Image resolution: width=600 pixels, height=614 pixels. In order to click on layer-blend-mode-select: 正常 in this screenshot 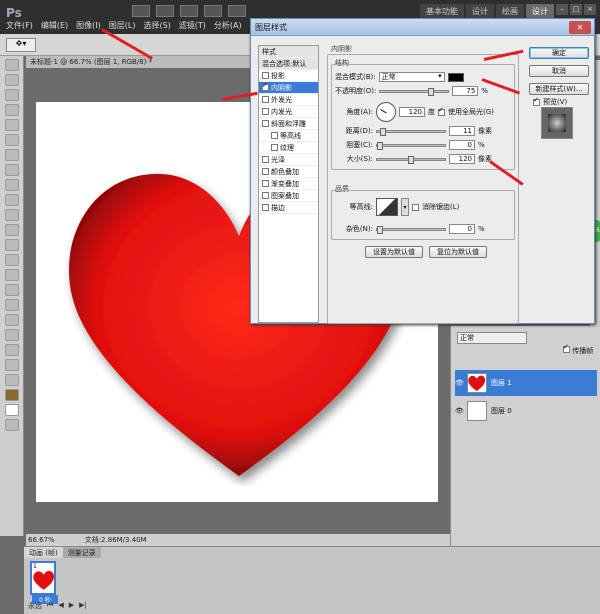, I will do `click(492, 338)`.